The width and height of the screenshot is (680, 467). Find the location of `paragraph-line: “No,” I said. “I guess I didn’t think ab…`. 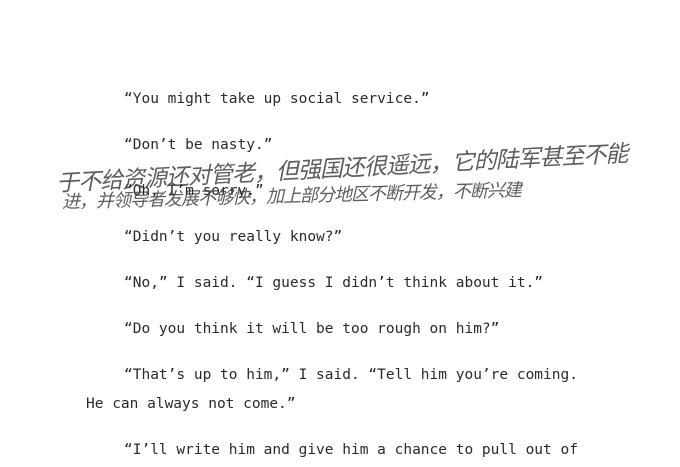

paragraph-line: “No,” I said. “I guess I didn’t think ab… is located at coordinates (334, 283).